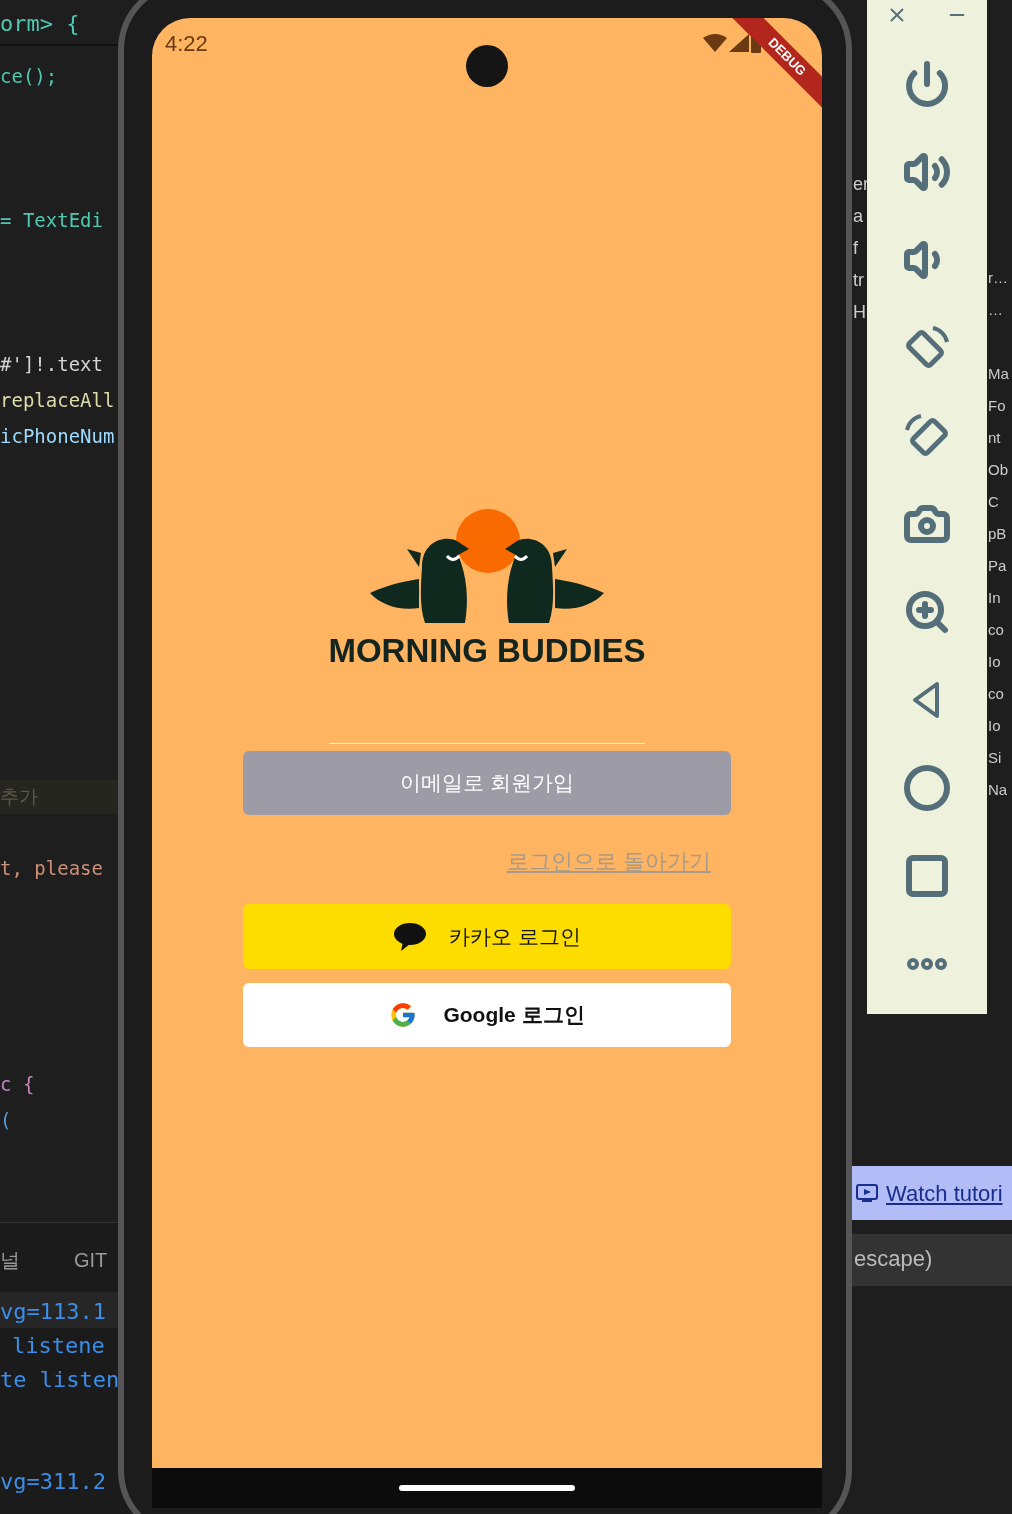 The width and height of the screenshot is (1012, 1514). What do you see at coordinates (29, 76) in the screenshot?
I see `code-line: ce();` at bounding box center [29, 76].